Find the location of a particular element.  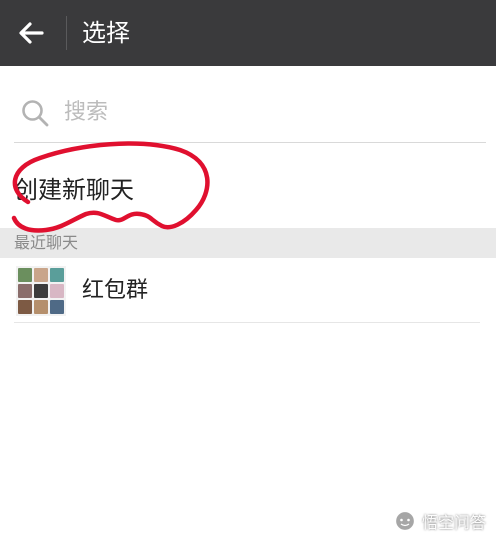

arrow-left-icon is located at coordinates (31, 33).